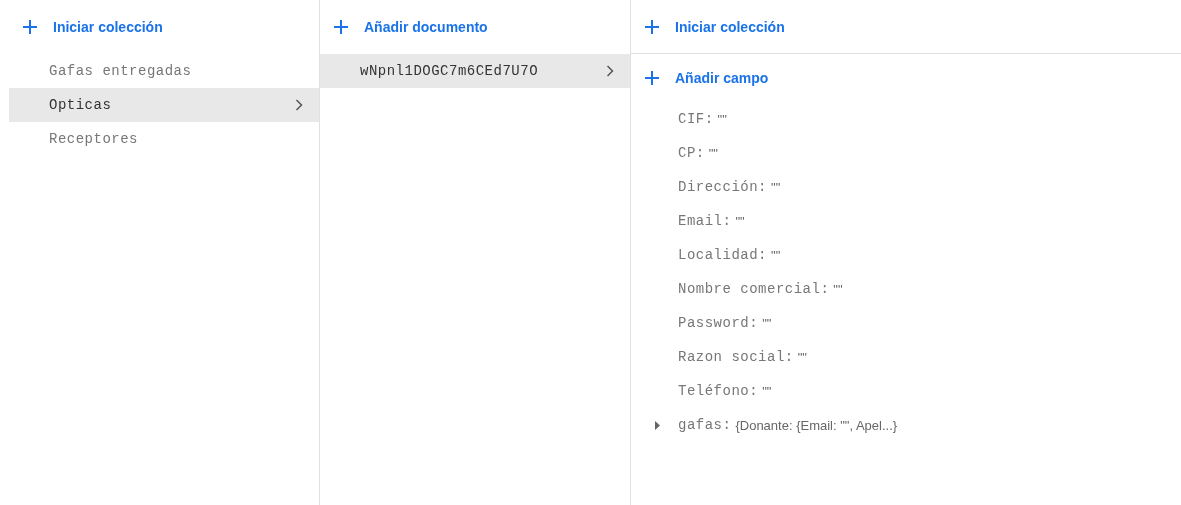 The width and height of the screenshot is (1181, 505). What do you see at coordinates (718, 323) in the screenshot?
I see `field-name: Password:` at bounding box center [718, 323].